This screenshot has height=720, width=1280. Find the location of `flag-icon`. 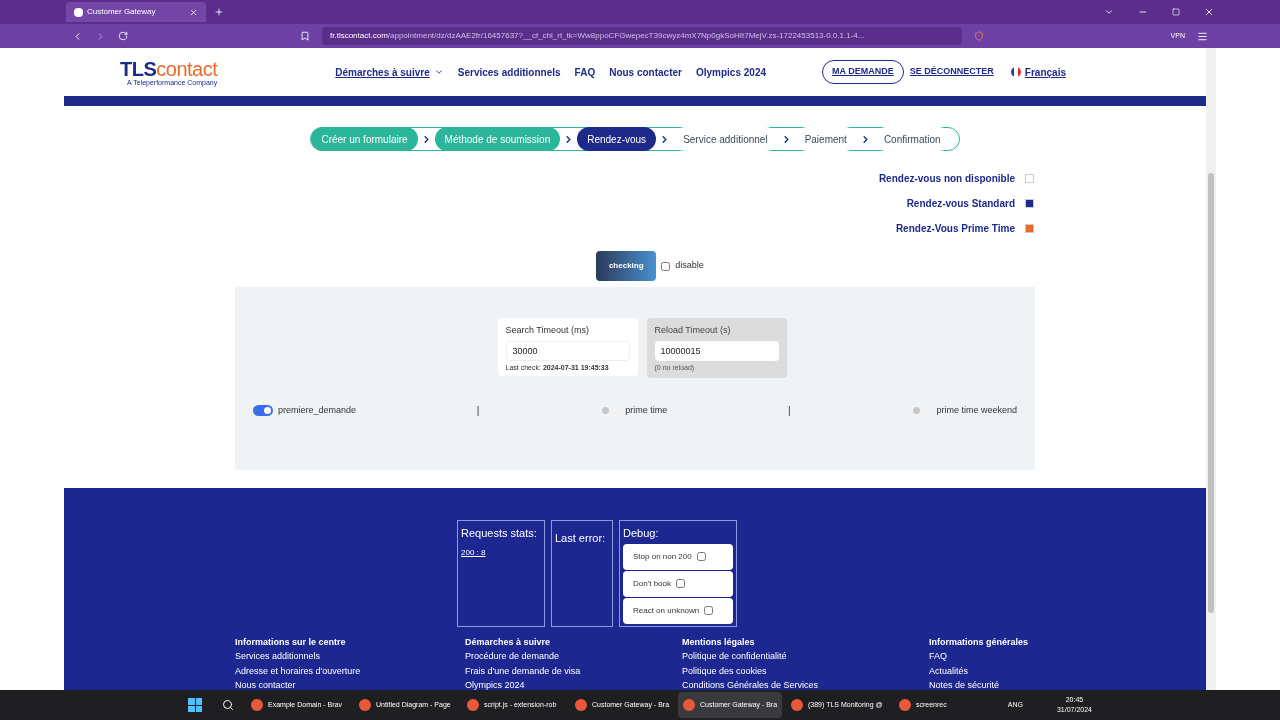

flag-icon is located at coordinates (1015, 72).